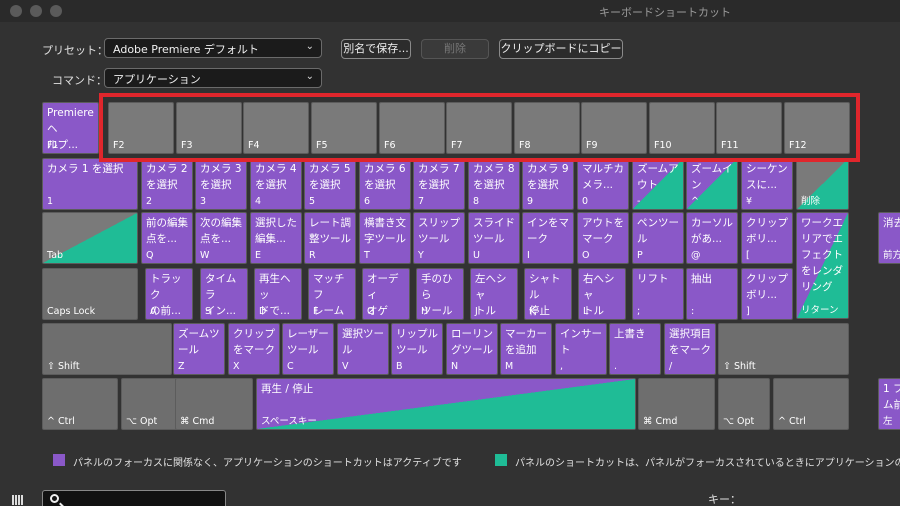 The height and width of the screenshot is (506, 900). Describe the element at coordinates (153, 311) in the screenshot. I see `key-cap-label: A` at that location.